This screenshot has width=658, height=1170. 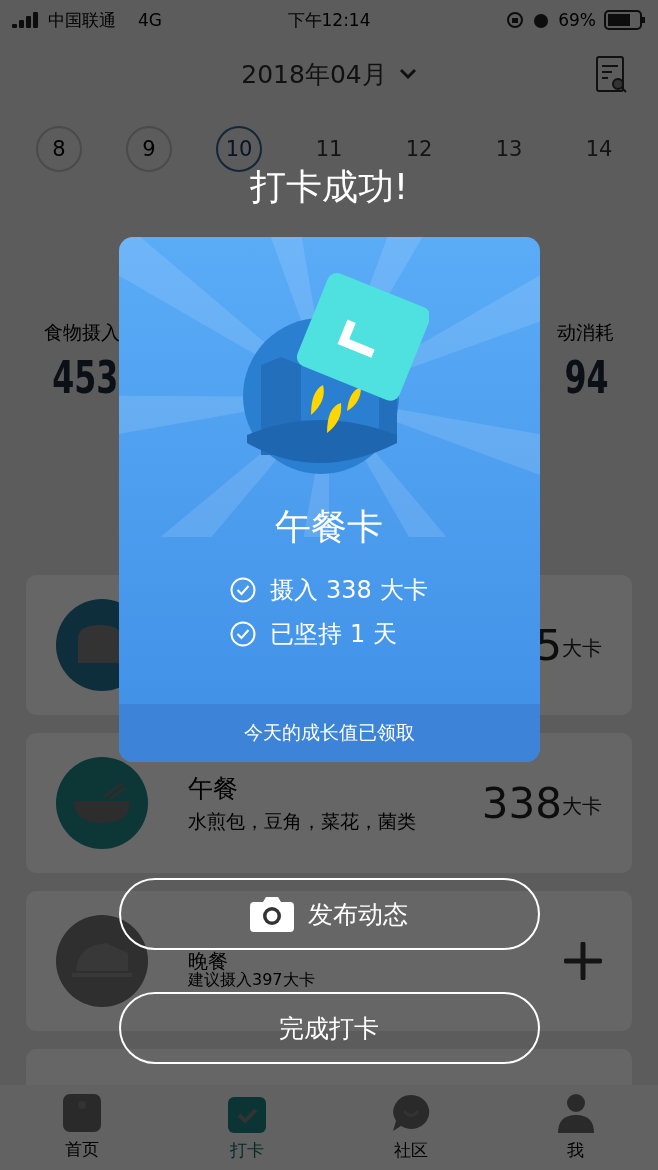 I want to click on finish-button: 完成打卡, so click(x=329, y=1028).